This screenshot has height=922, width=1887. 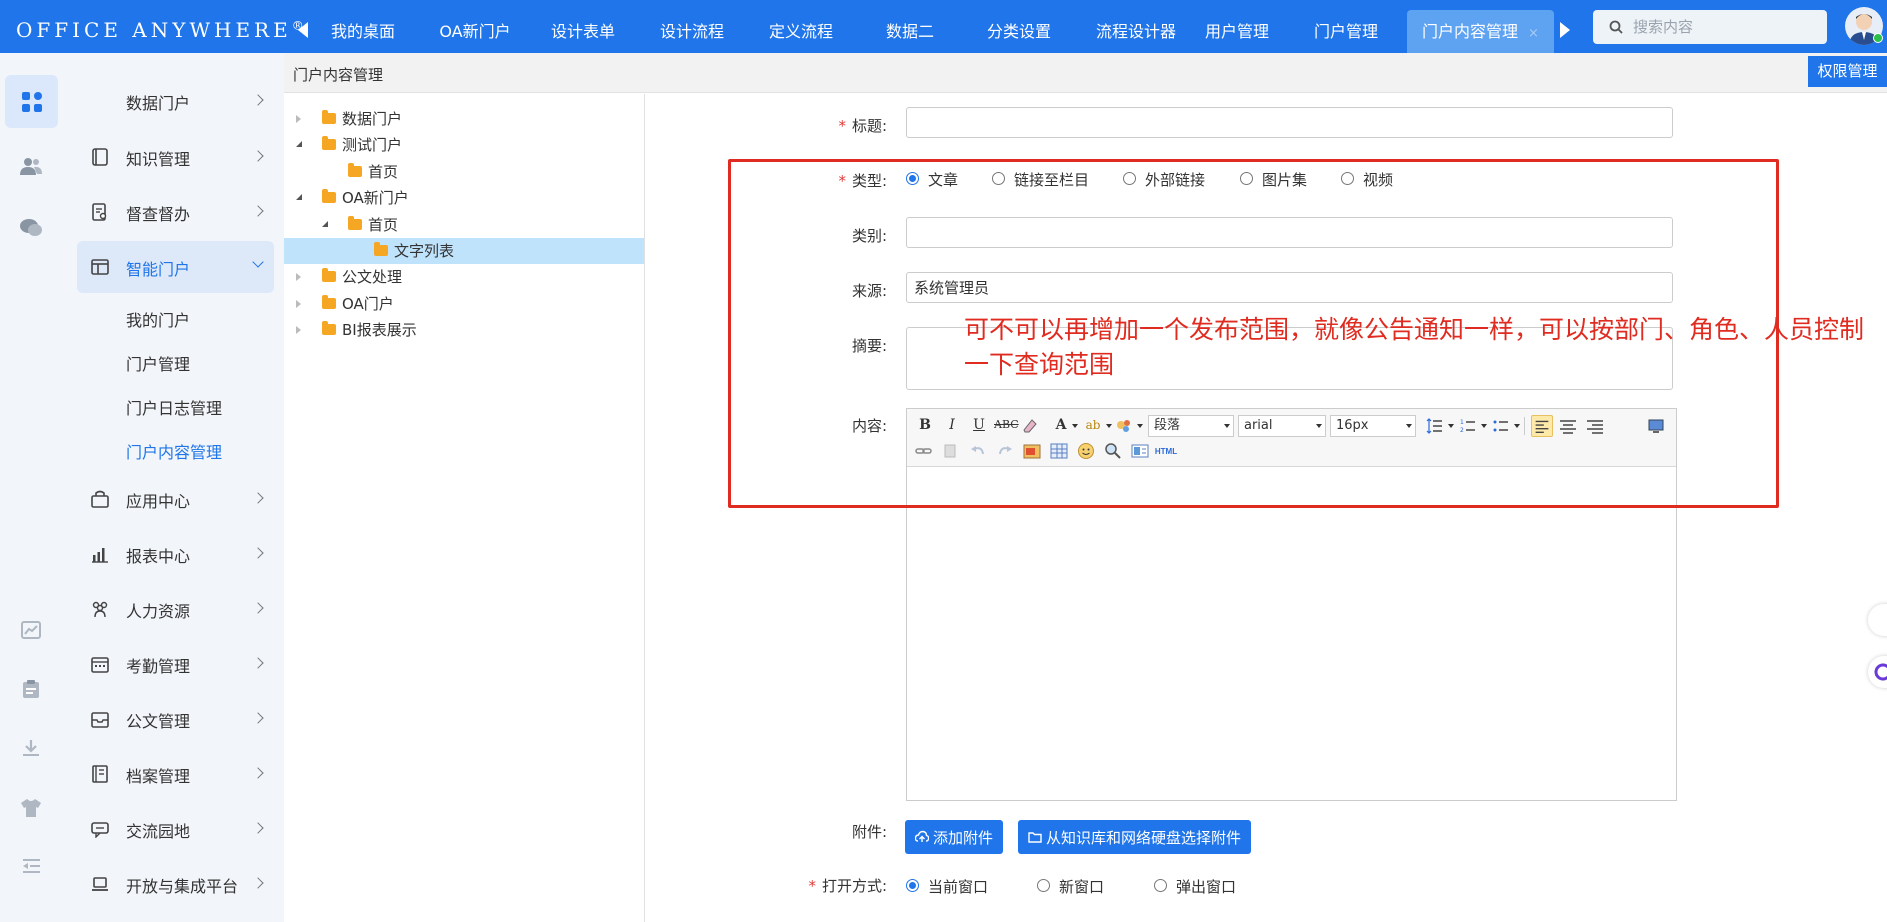 I want to click on sidebar-item-hr: 人力资源, so click(x=175, y=609).